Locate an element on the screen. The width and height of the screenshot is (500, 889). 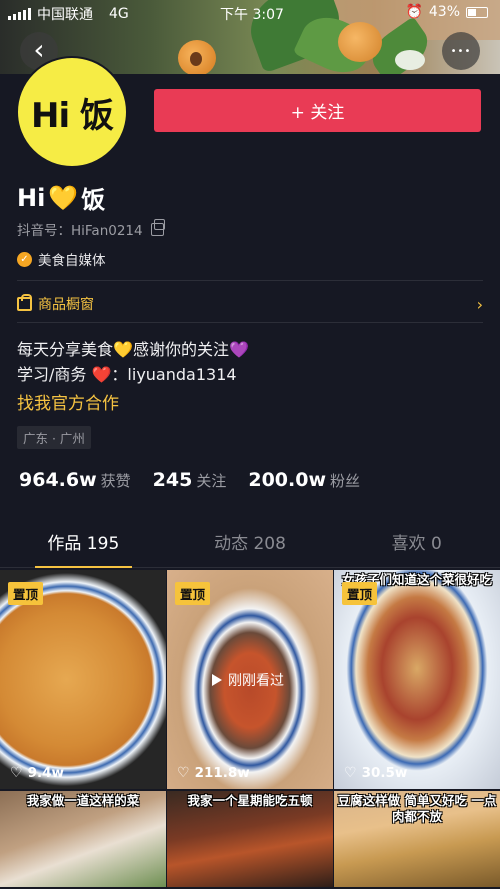
red-heart-icon: ❤️ is located at coordinates (101, 374).